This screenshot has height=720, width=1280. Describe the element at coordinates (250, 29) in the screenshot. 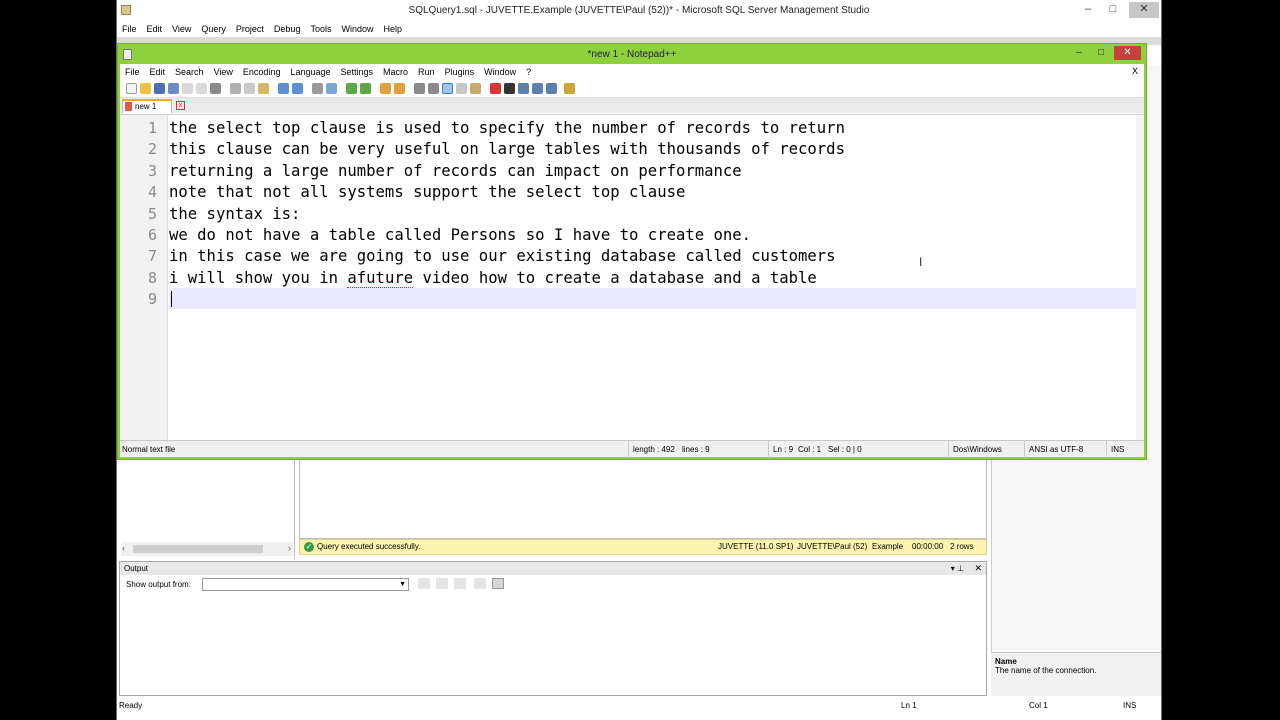

I see `ssms-menu-project: Project` at that location.